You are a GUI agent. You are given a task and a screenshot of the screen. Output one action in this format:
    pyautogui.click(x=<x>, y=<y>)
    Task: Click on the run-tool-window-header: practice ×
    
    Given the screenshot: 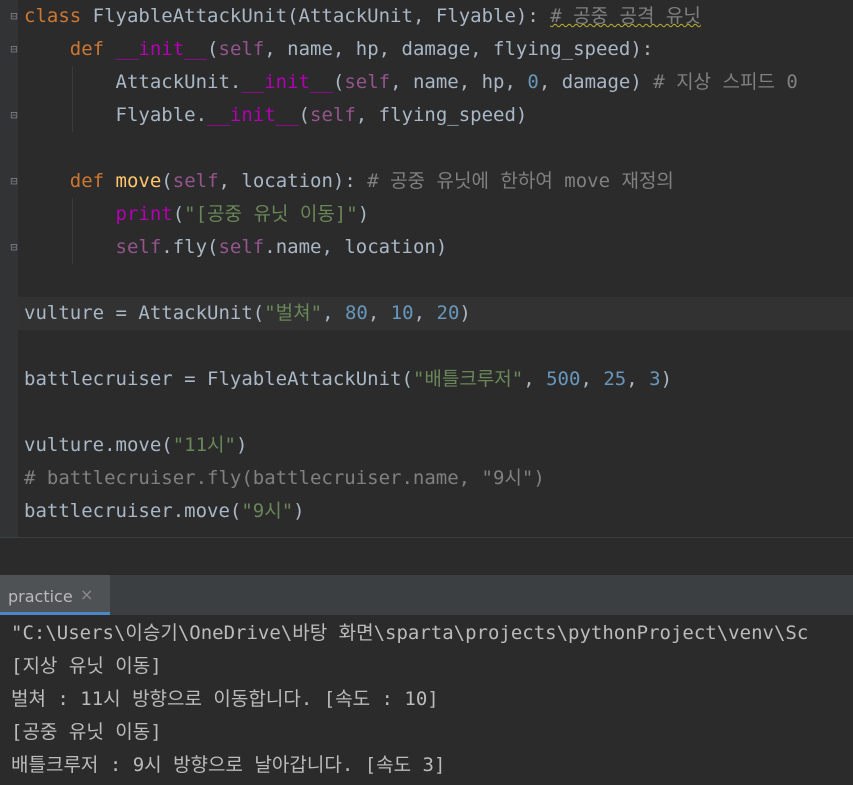 What is the action you would take?
    pyautogui.click(x=426, y=595)
    